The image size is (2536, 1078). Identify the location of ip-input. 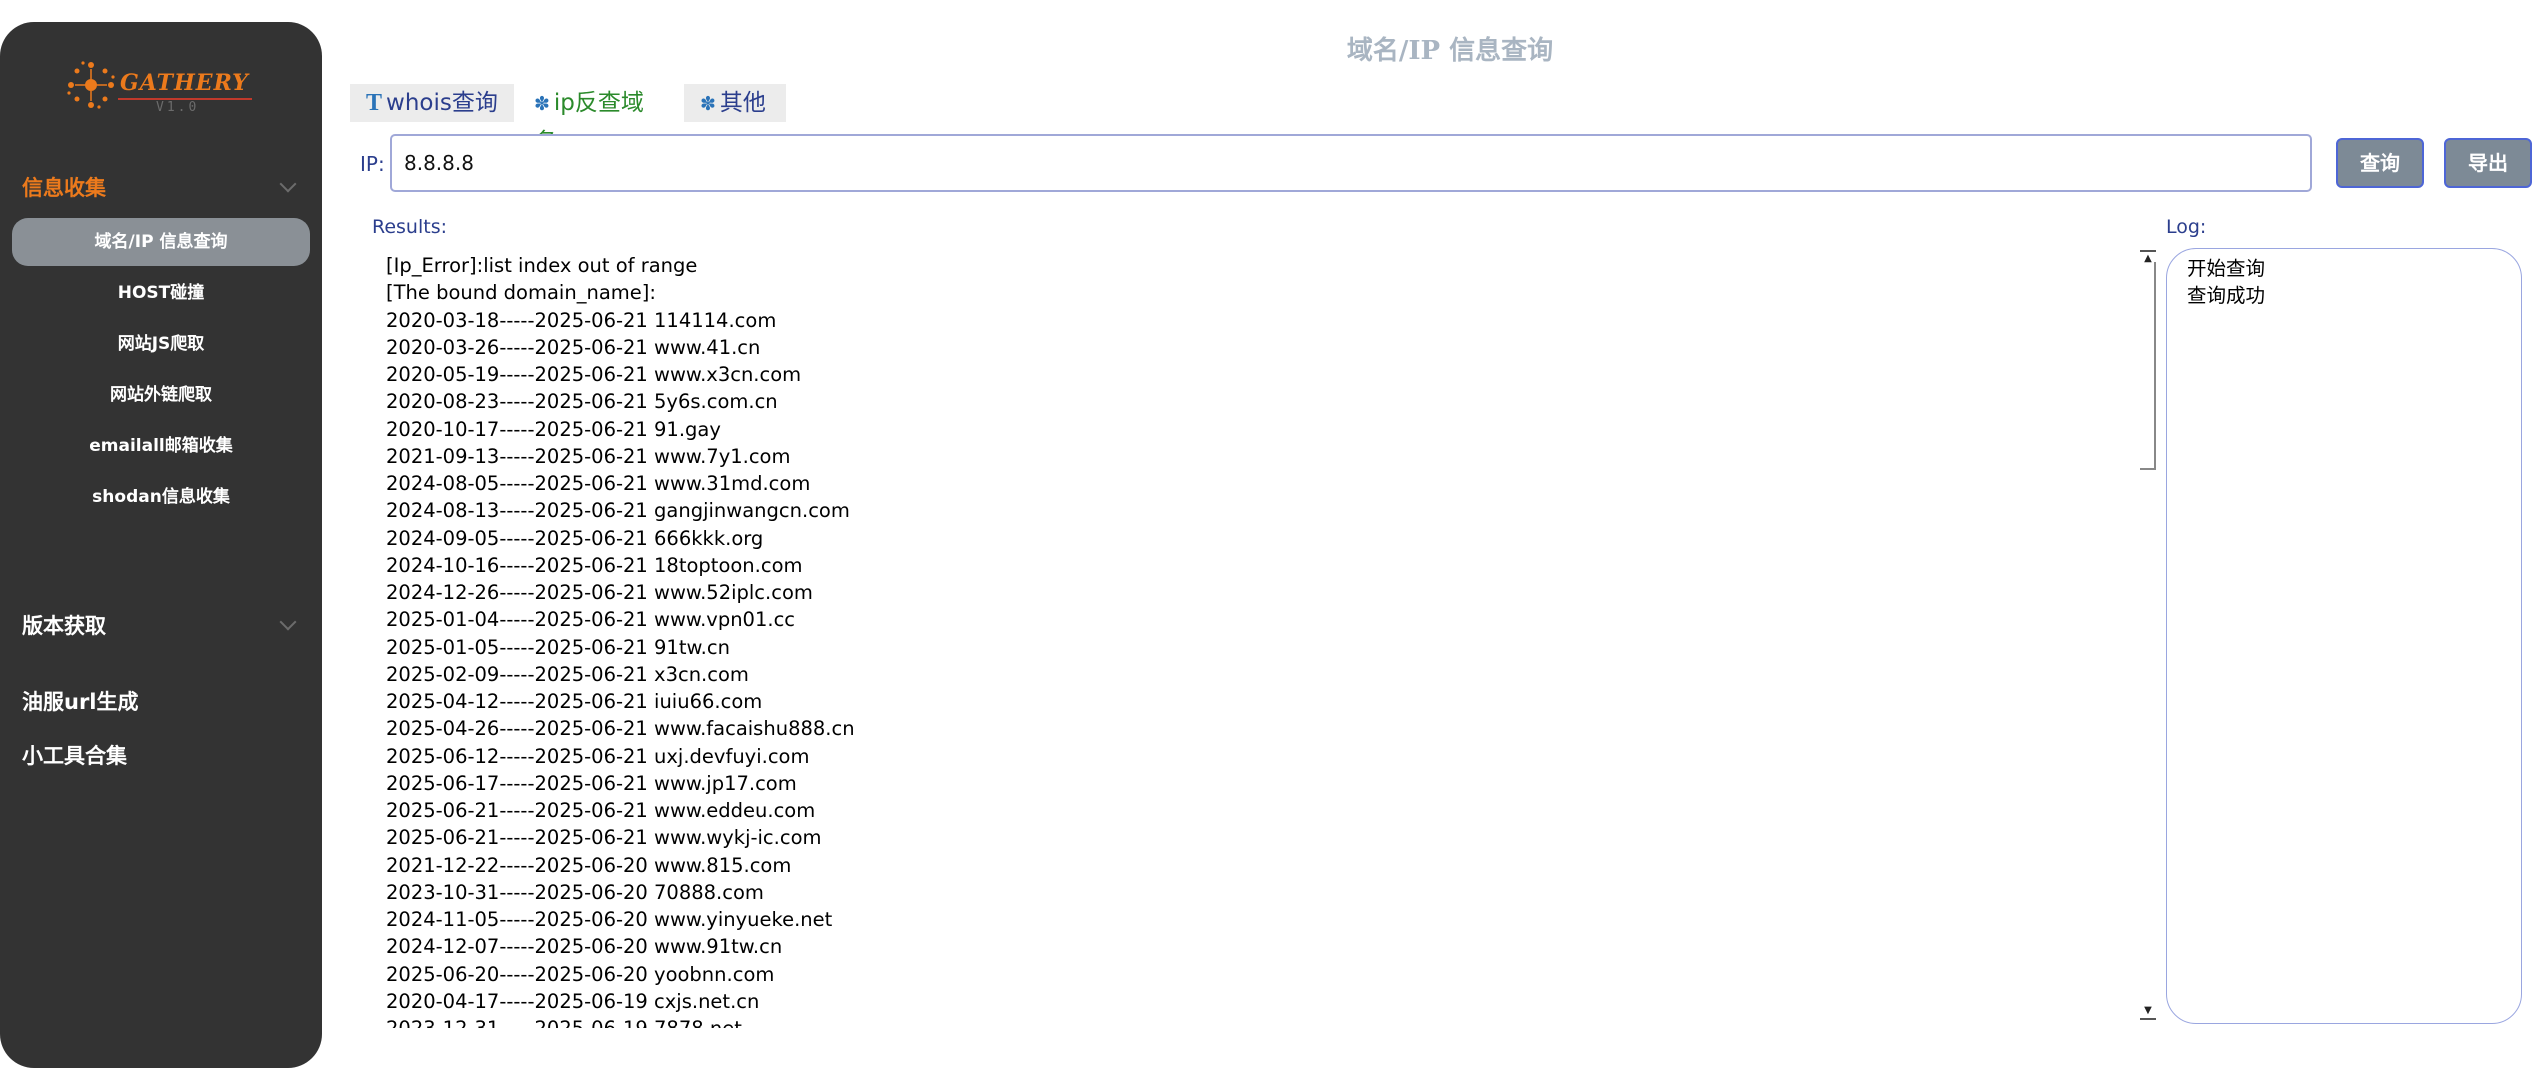
(1351, 163).